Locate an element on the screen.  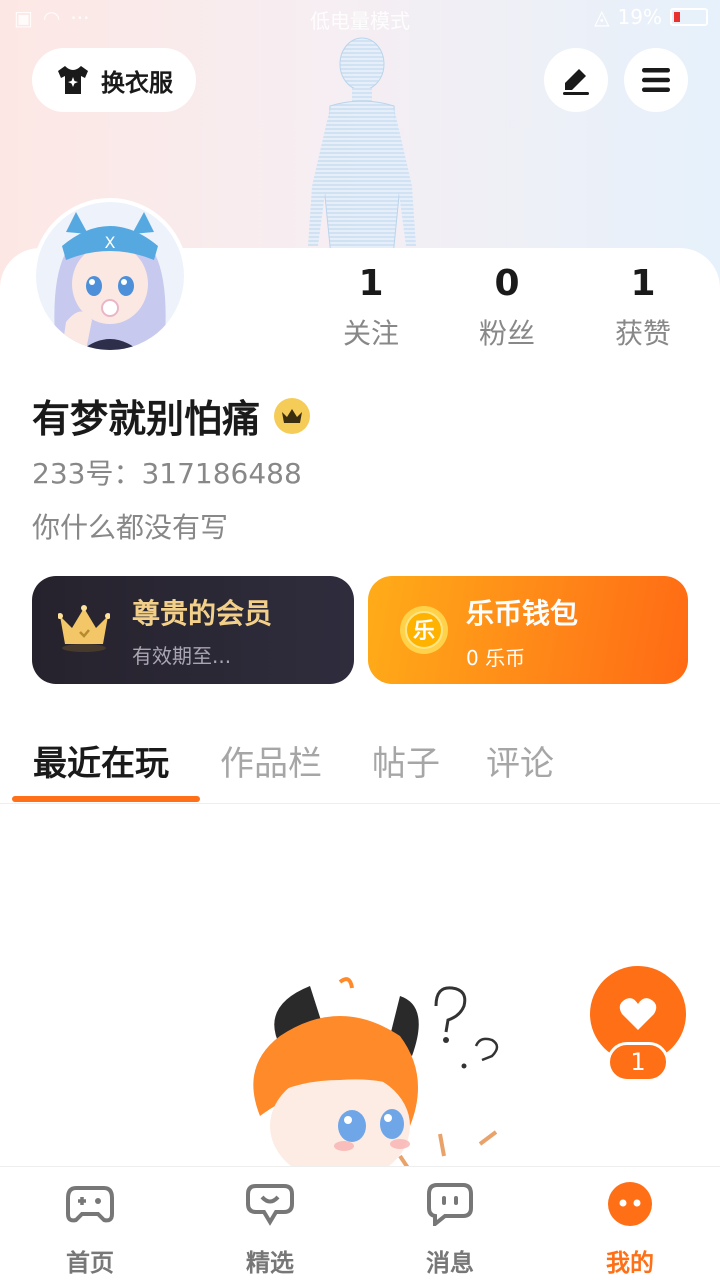
tab-recently-played: 最近在玩 is located at coordinates (101, 760).